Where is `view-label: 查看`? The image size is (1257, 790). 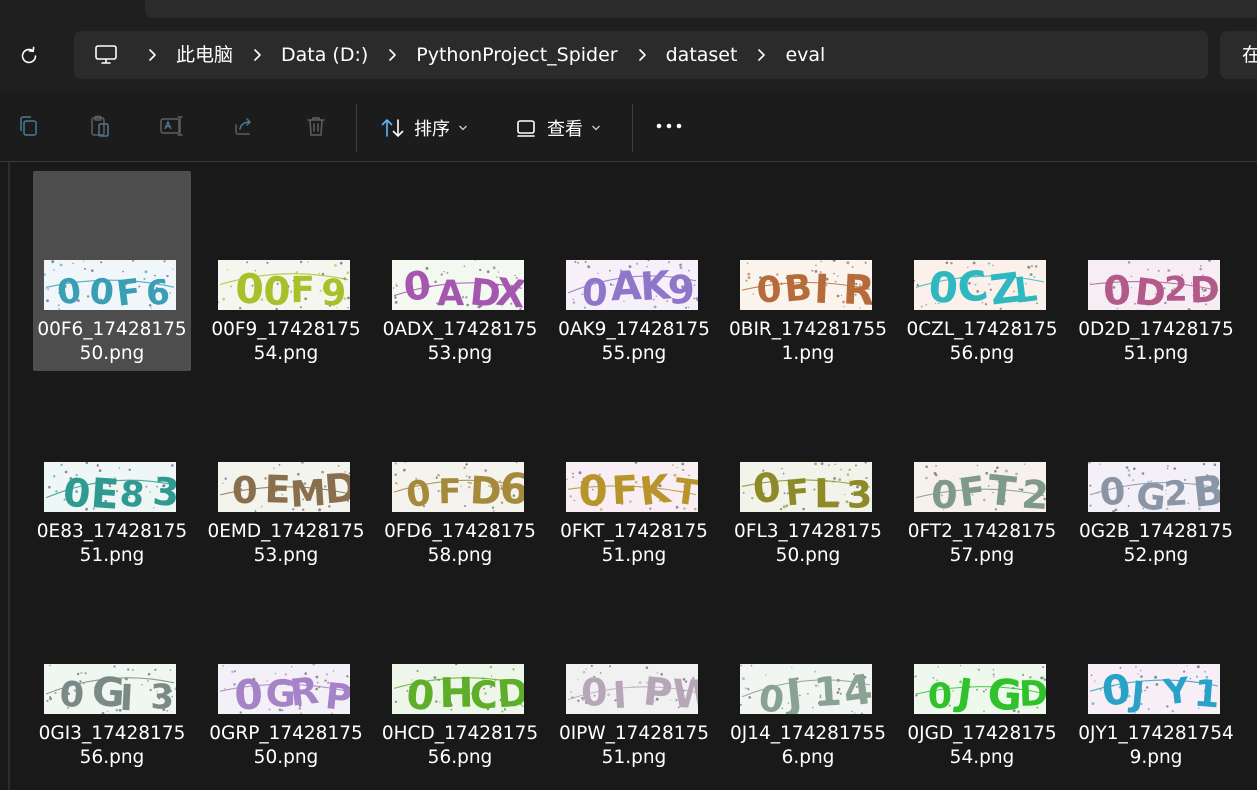
view-label: 查看 is located at coordinates (565, 129).